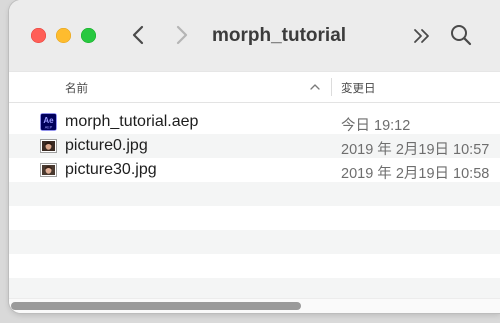 Image resolution: width=500 pixels, height=323 pixels. Describe the element at coordinates (156, 306) in the screenshot. I see `scrollbar-thumb` at that location.